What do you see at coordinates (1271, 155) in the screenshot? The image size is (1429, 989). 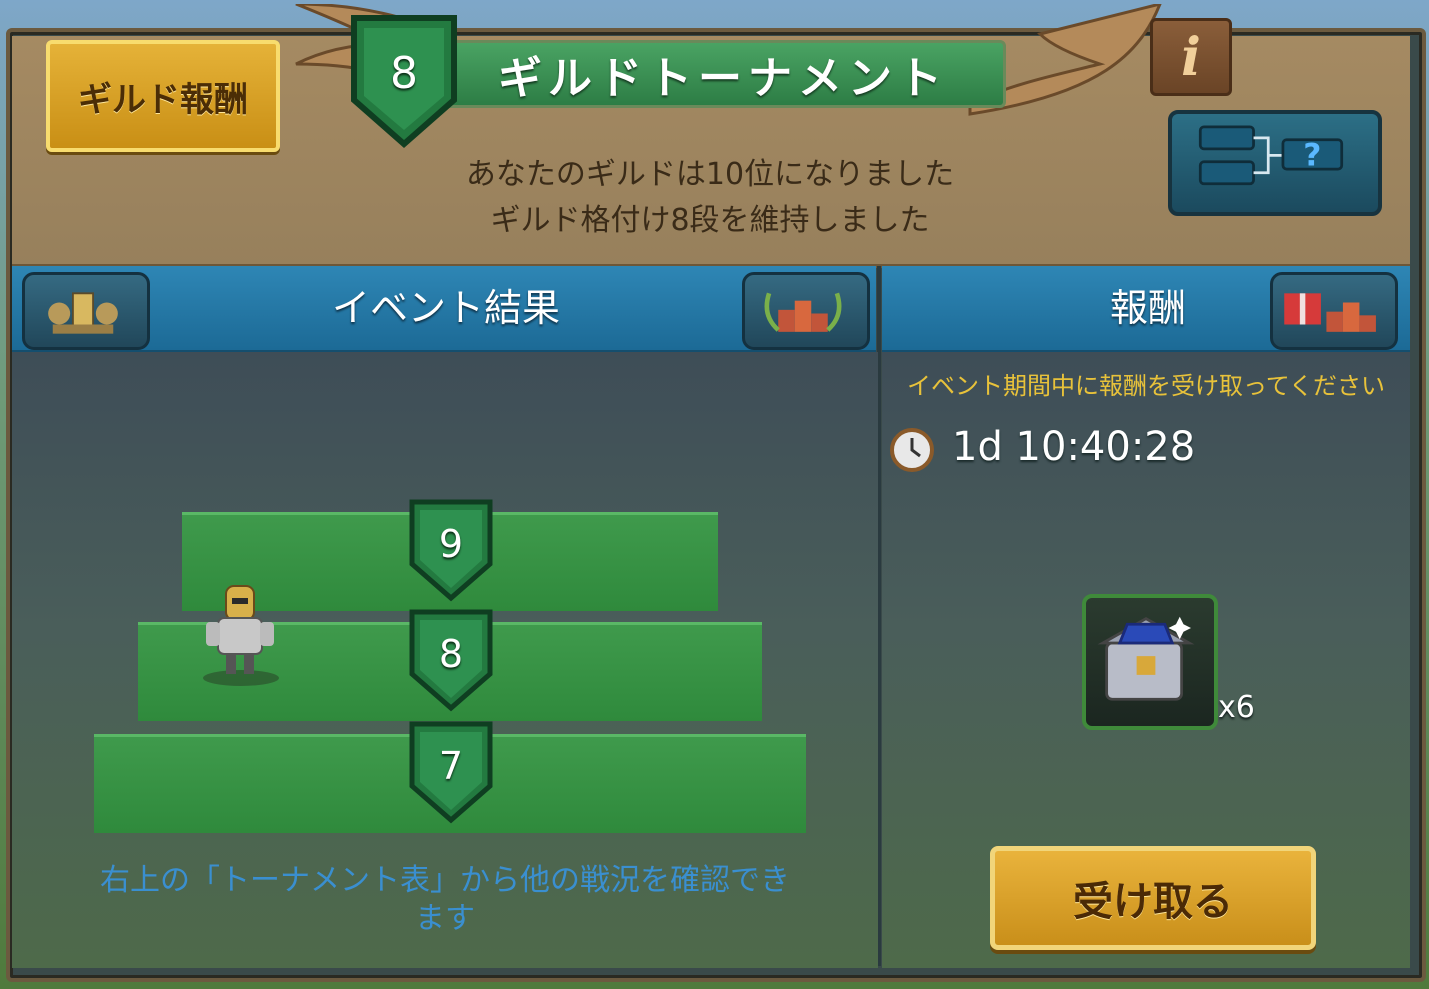 I see `bracket-icon: ?` at bounding box center [1271, 155].